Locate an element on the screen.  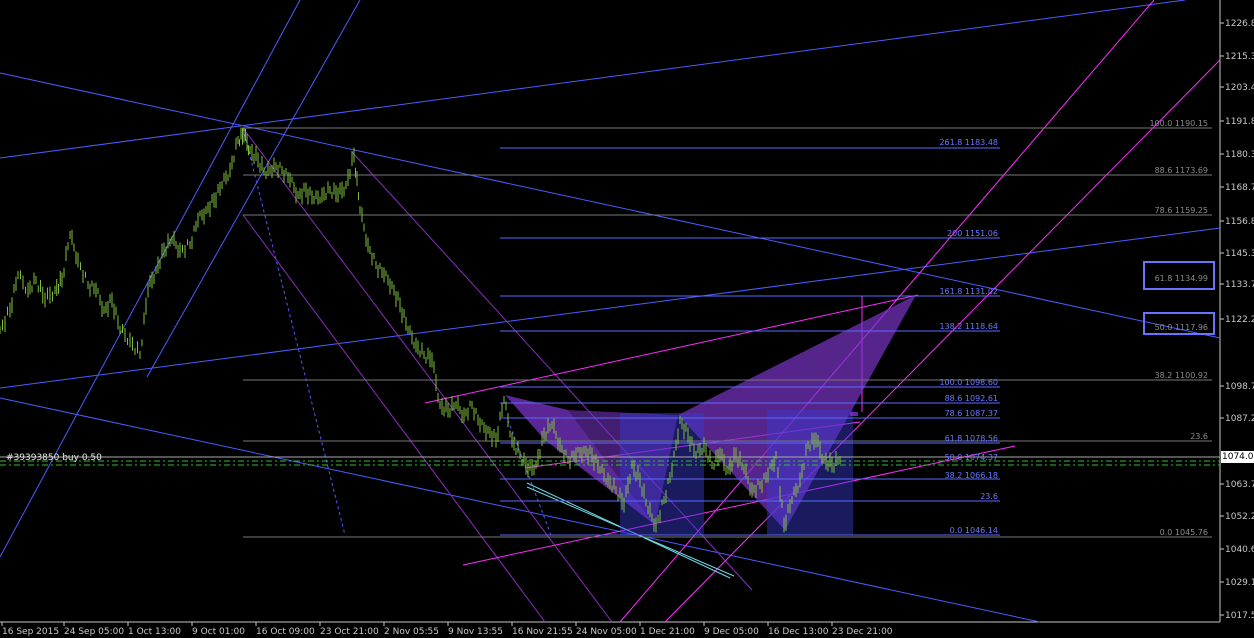
price-axis-label: 1226.85 is located at coordinates (1239, 24).